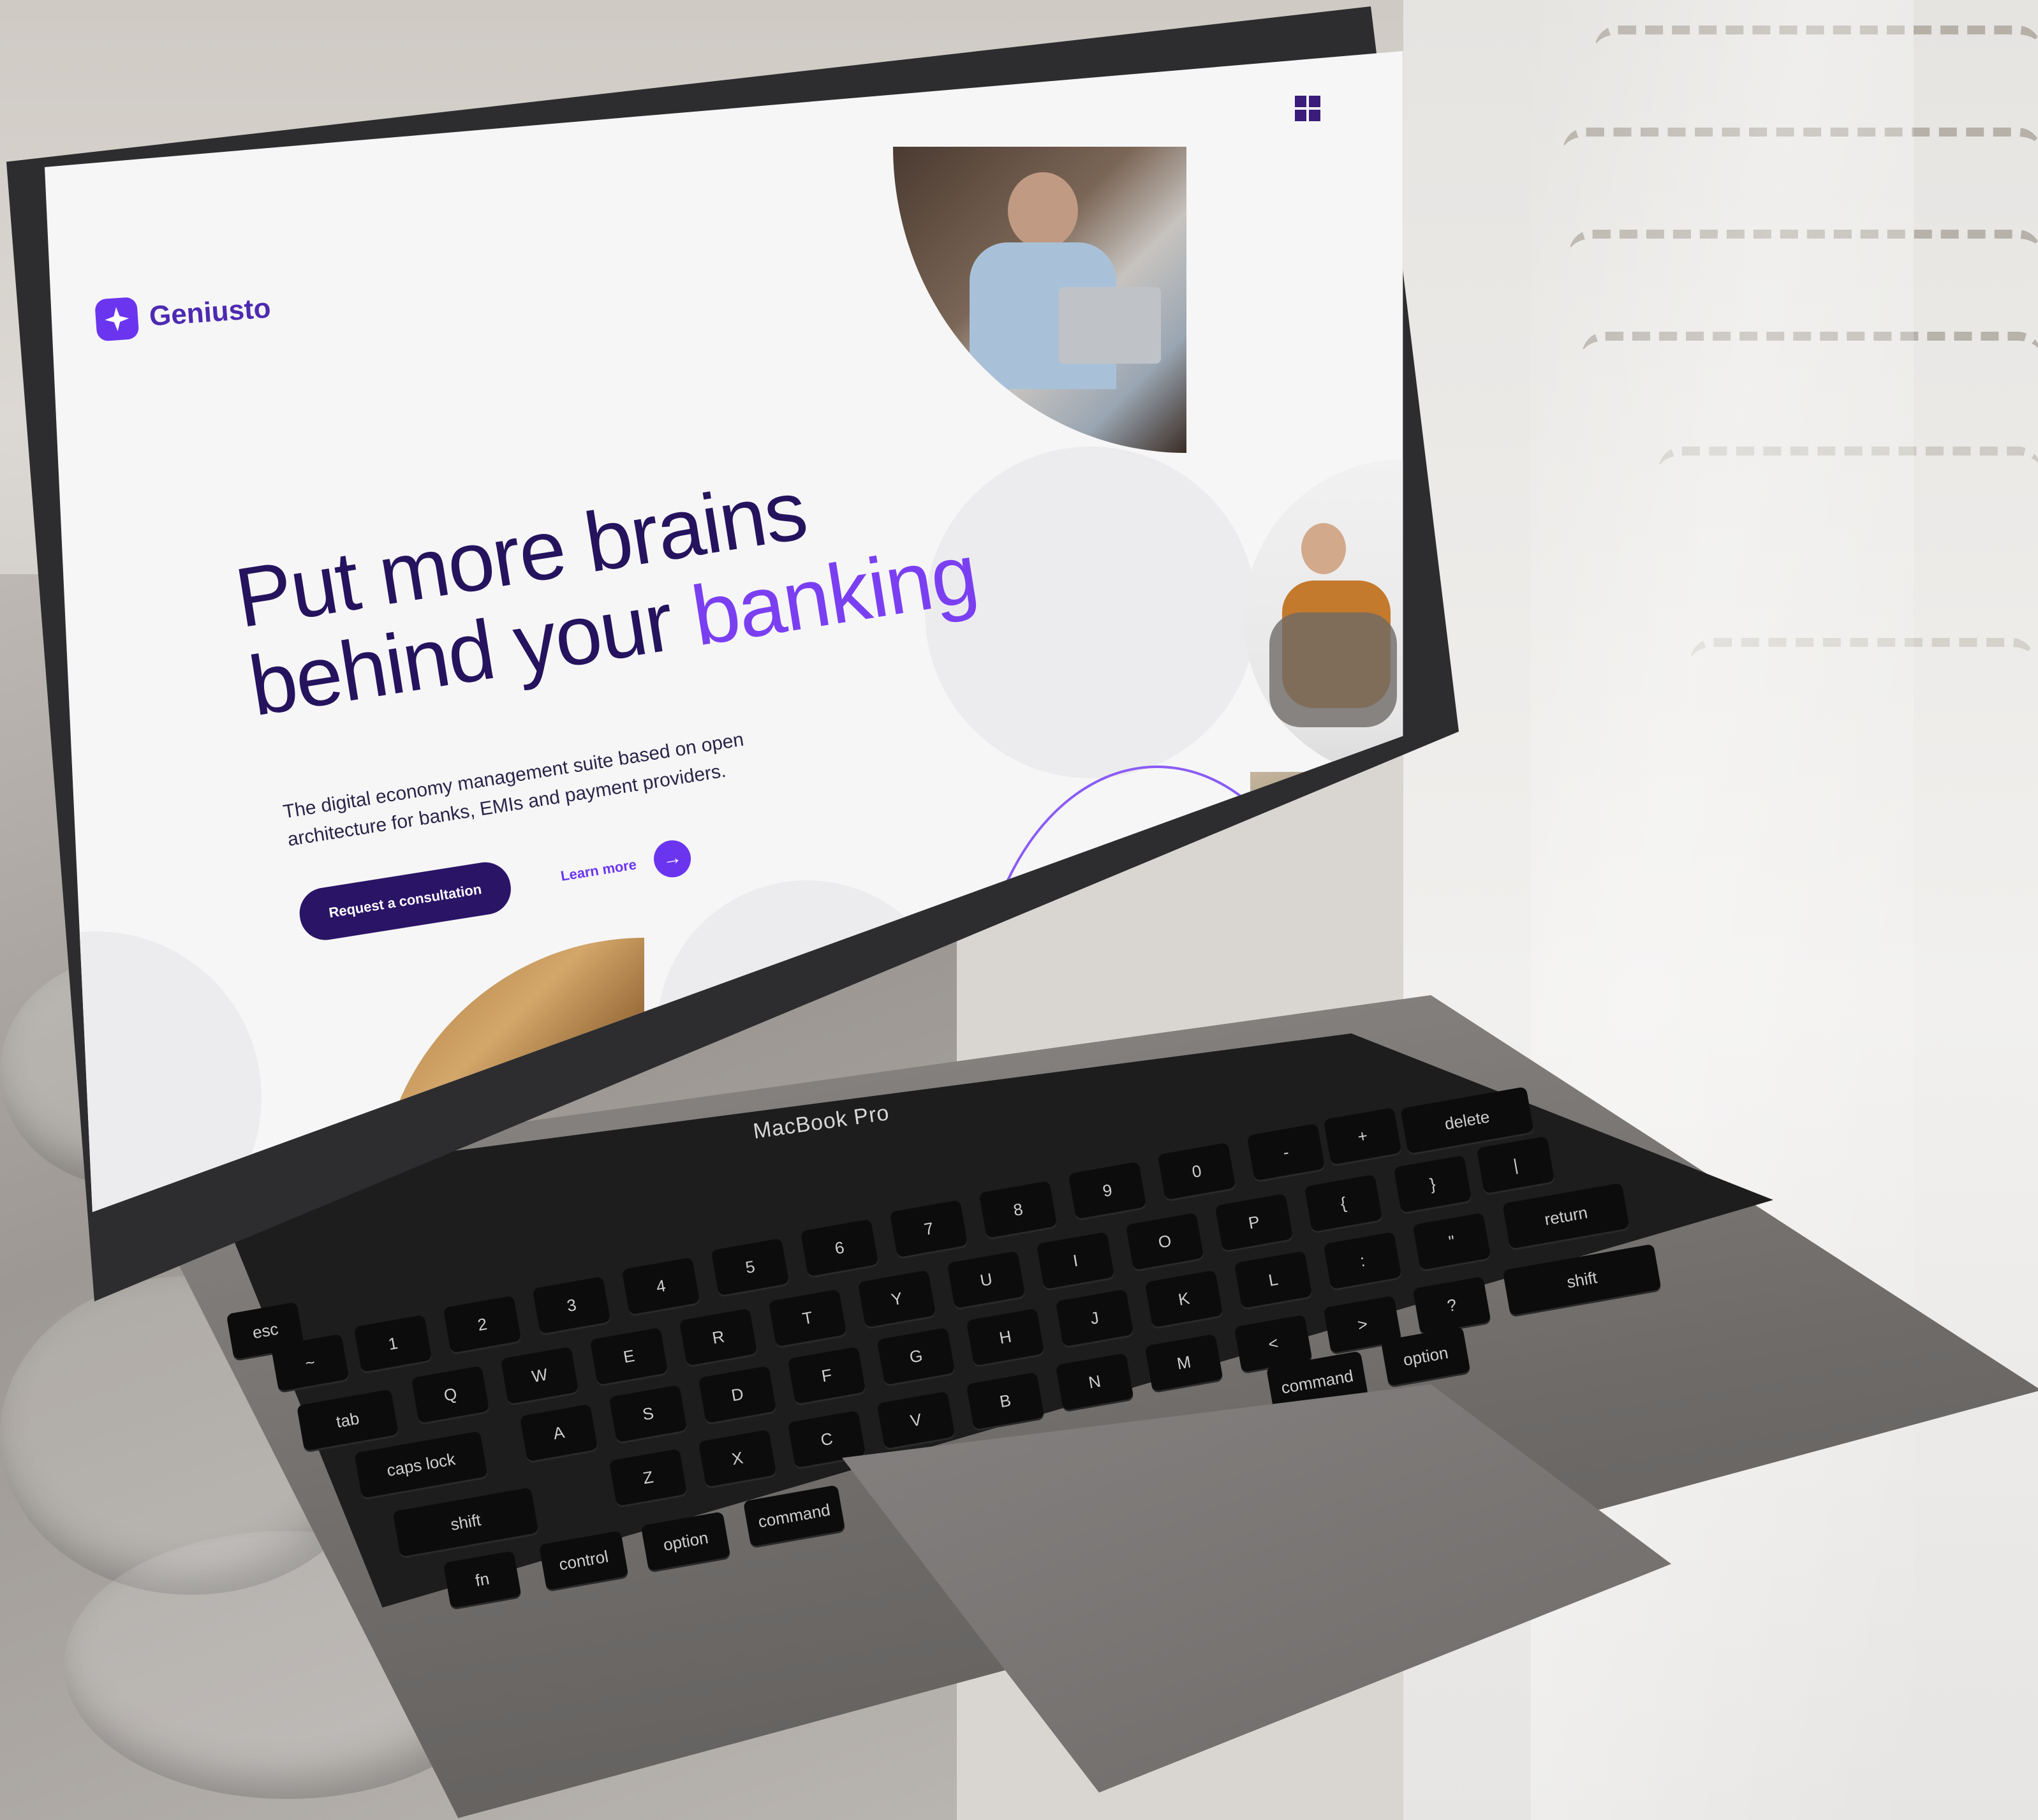 The width and height of the screenshot is (2038, 1820). I want to click on request-consultation-button: Request a consultation, so click(405, 901).